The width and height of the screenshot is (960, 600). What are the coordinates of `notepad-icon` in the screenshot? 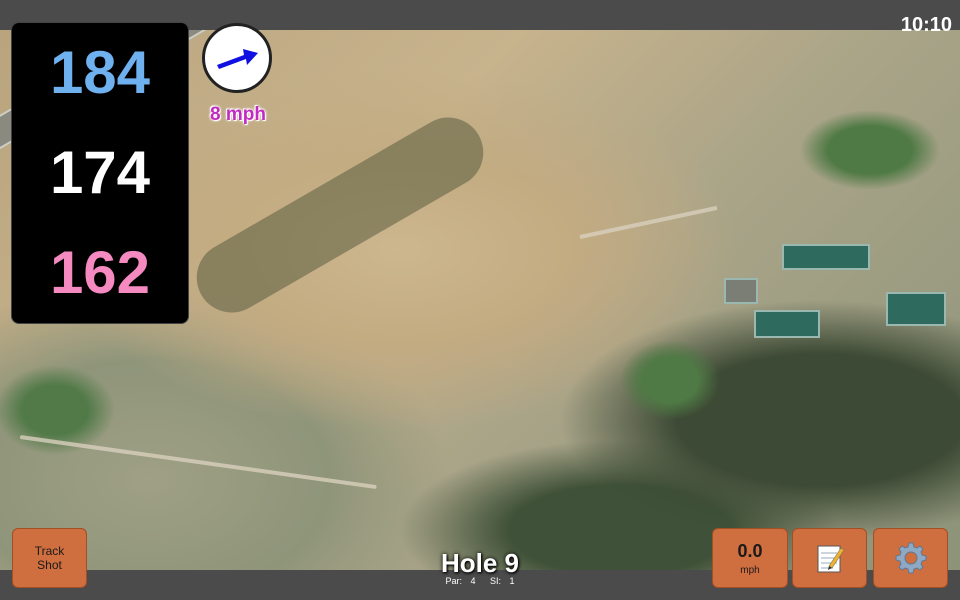 It's located at (830, 559).